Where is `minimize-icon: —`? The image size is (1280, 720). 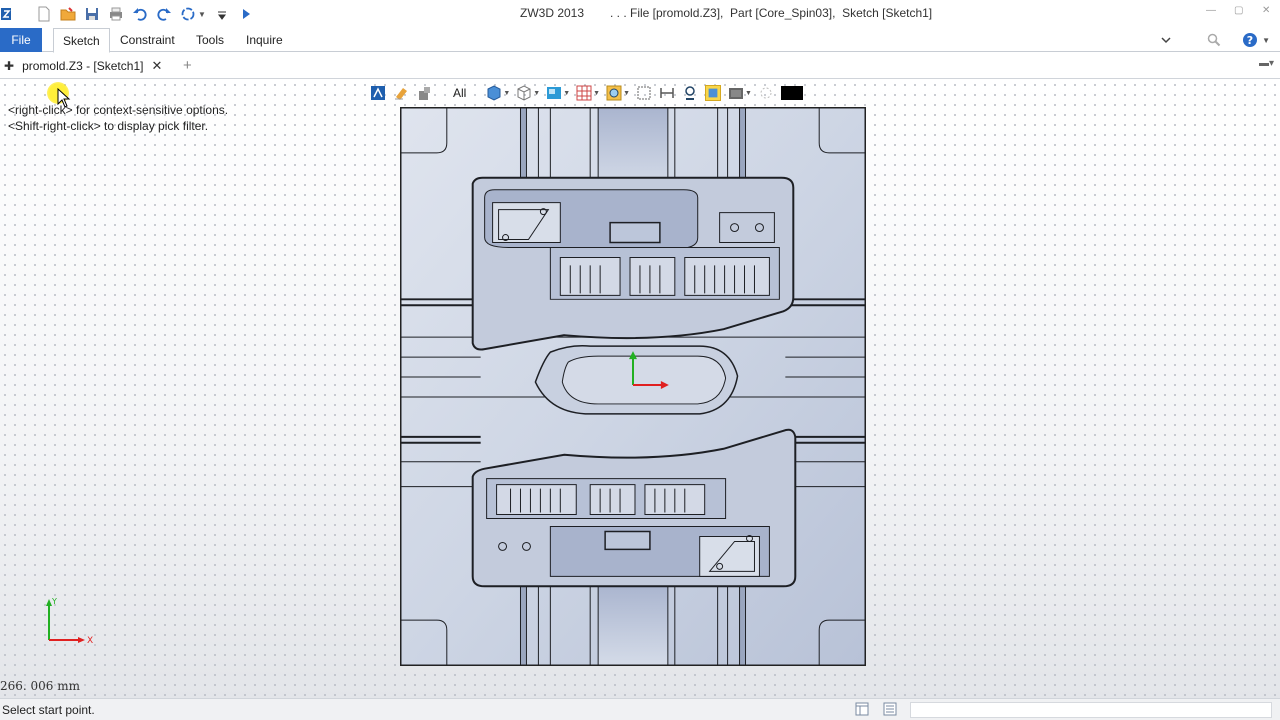 minimize-icon: — is located at coordinates (1211, 11).